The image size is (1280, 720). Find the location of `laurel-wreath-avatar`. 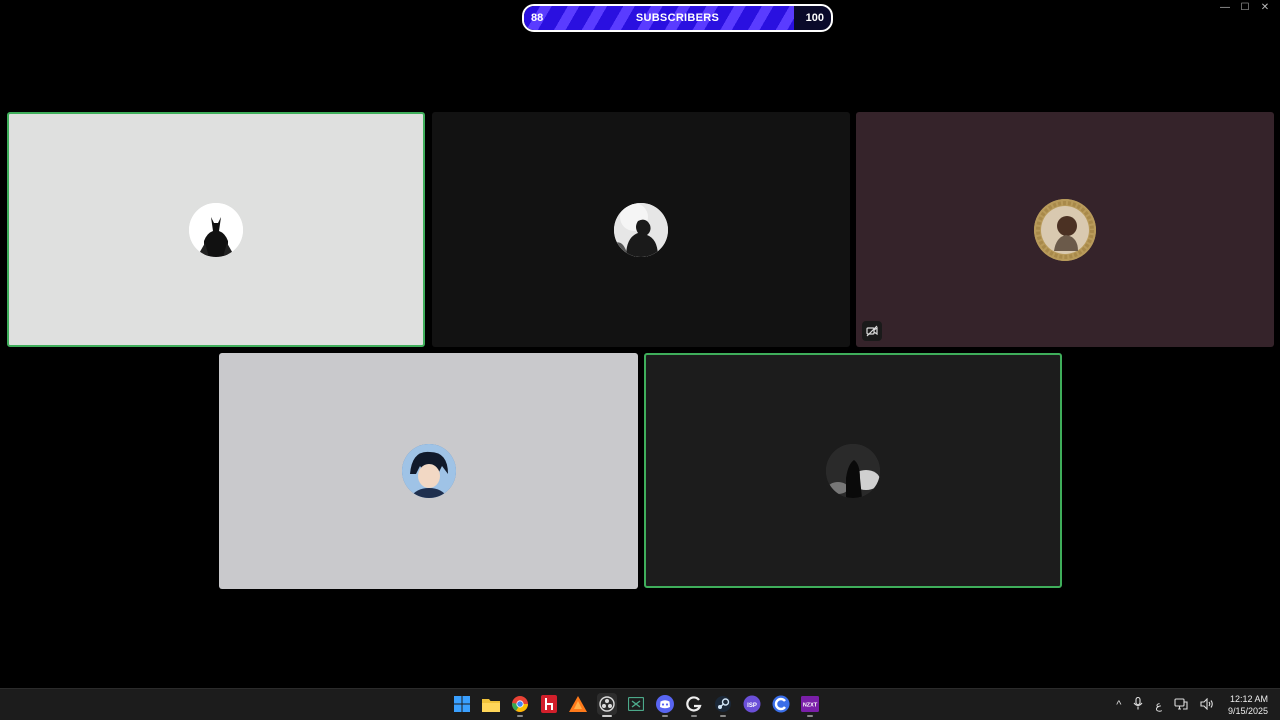

laurel-wreath-avatar is located at coordinates (1065, 229).